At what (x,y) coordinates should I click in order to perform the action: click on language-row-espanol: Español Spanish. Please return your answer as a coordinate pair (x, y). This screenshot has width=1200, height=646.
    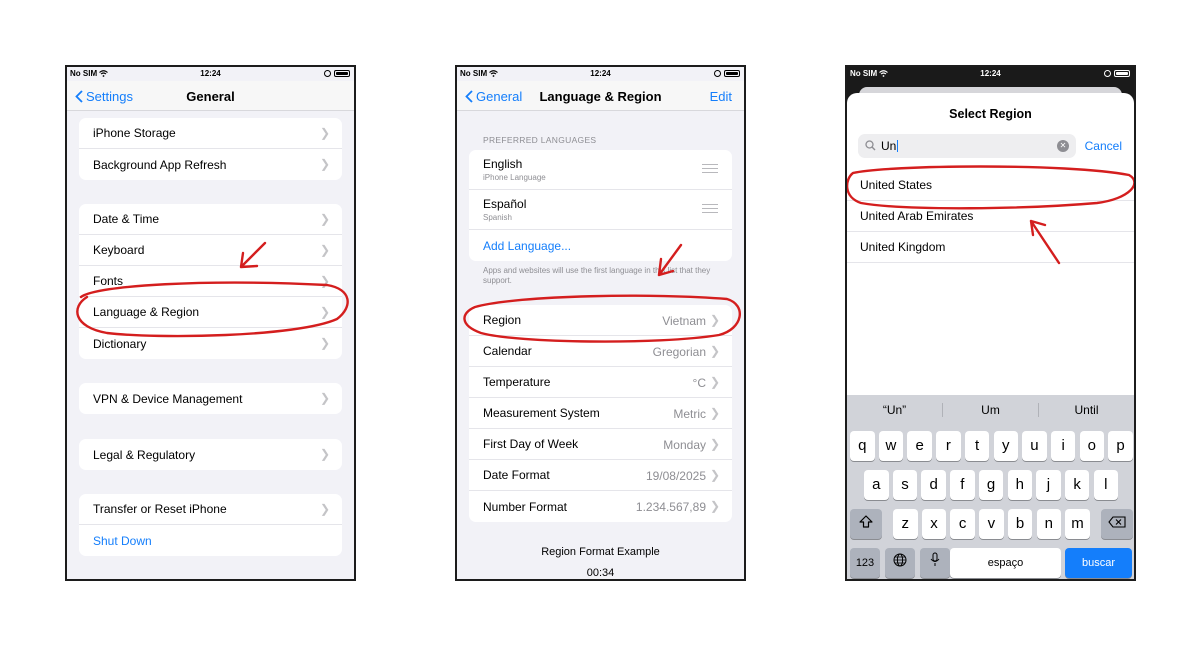
    Looking at the image, I should click on (600, 210).